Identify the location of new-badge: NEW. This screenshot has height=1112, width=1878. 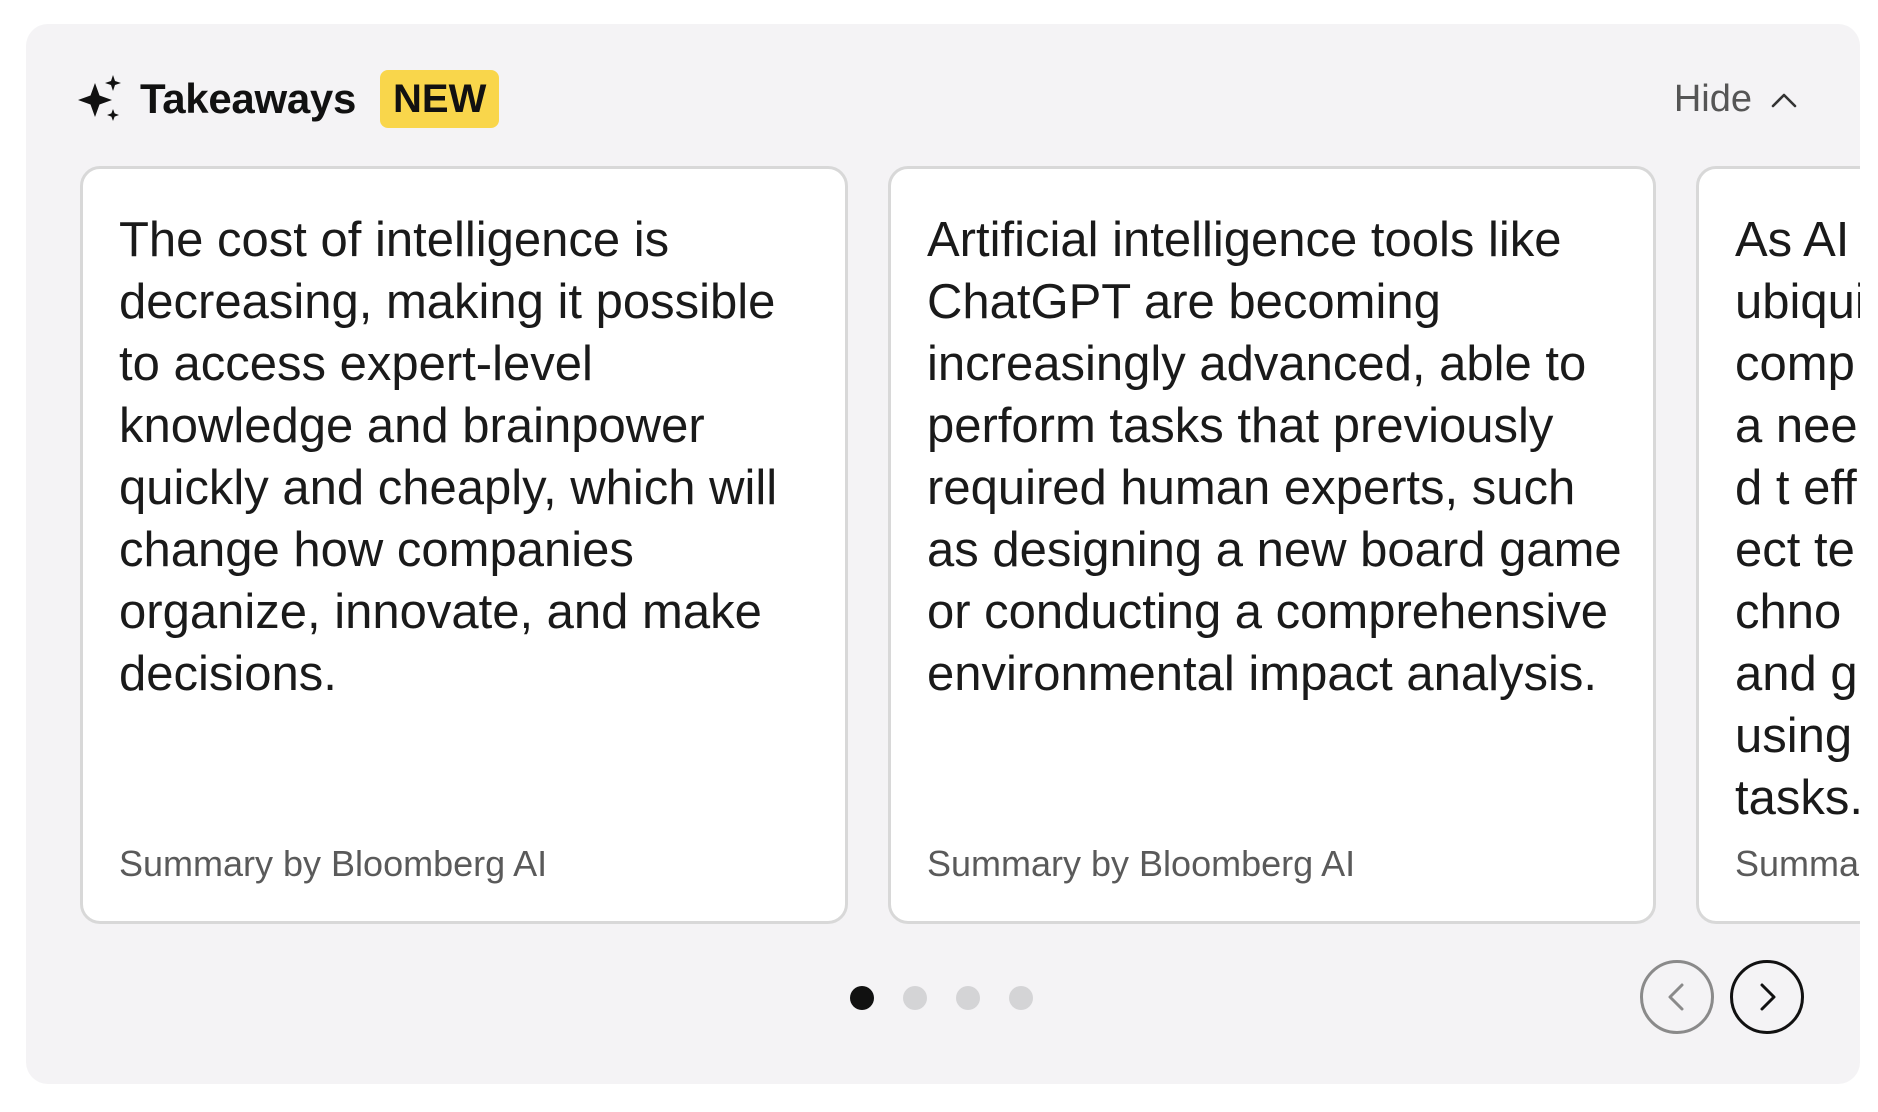
(440, 99).